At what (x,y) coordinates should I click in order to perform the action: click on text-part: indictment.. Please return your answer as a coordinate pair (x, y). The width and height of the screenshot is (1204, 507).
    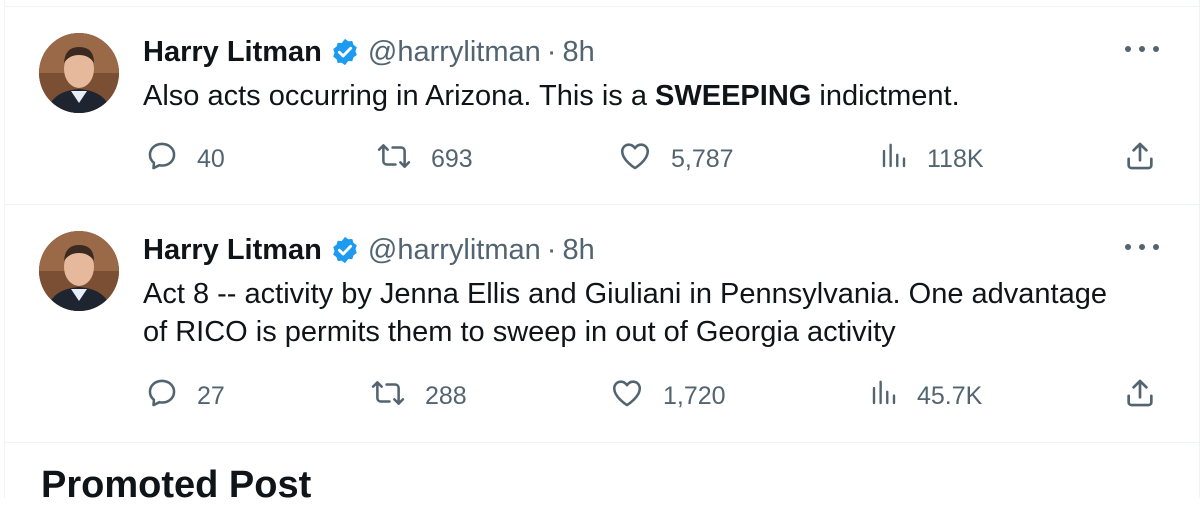
    Looking at the image, I should click on (885, 96).